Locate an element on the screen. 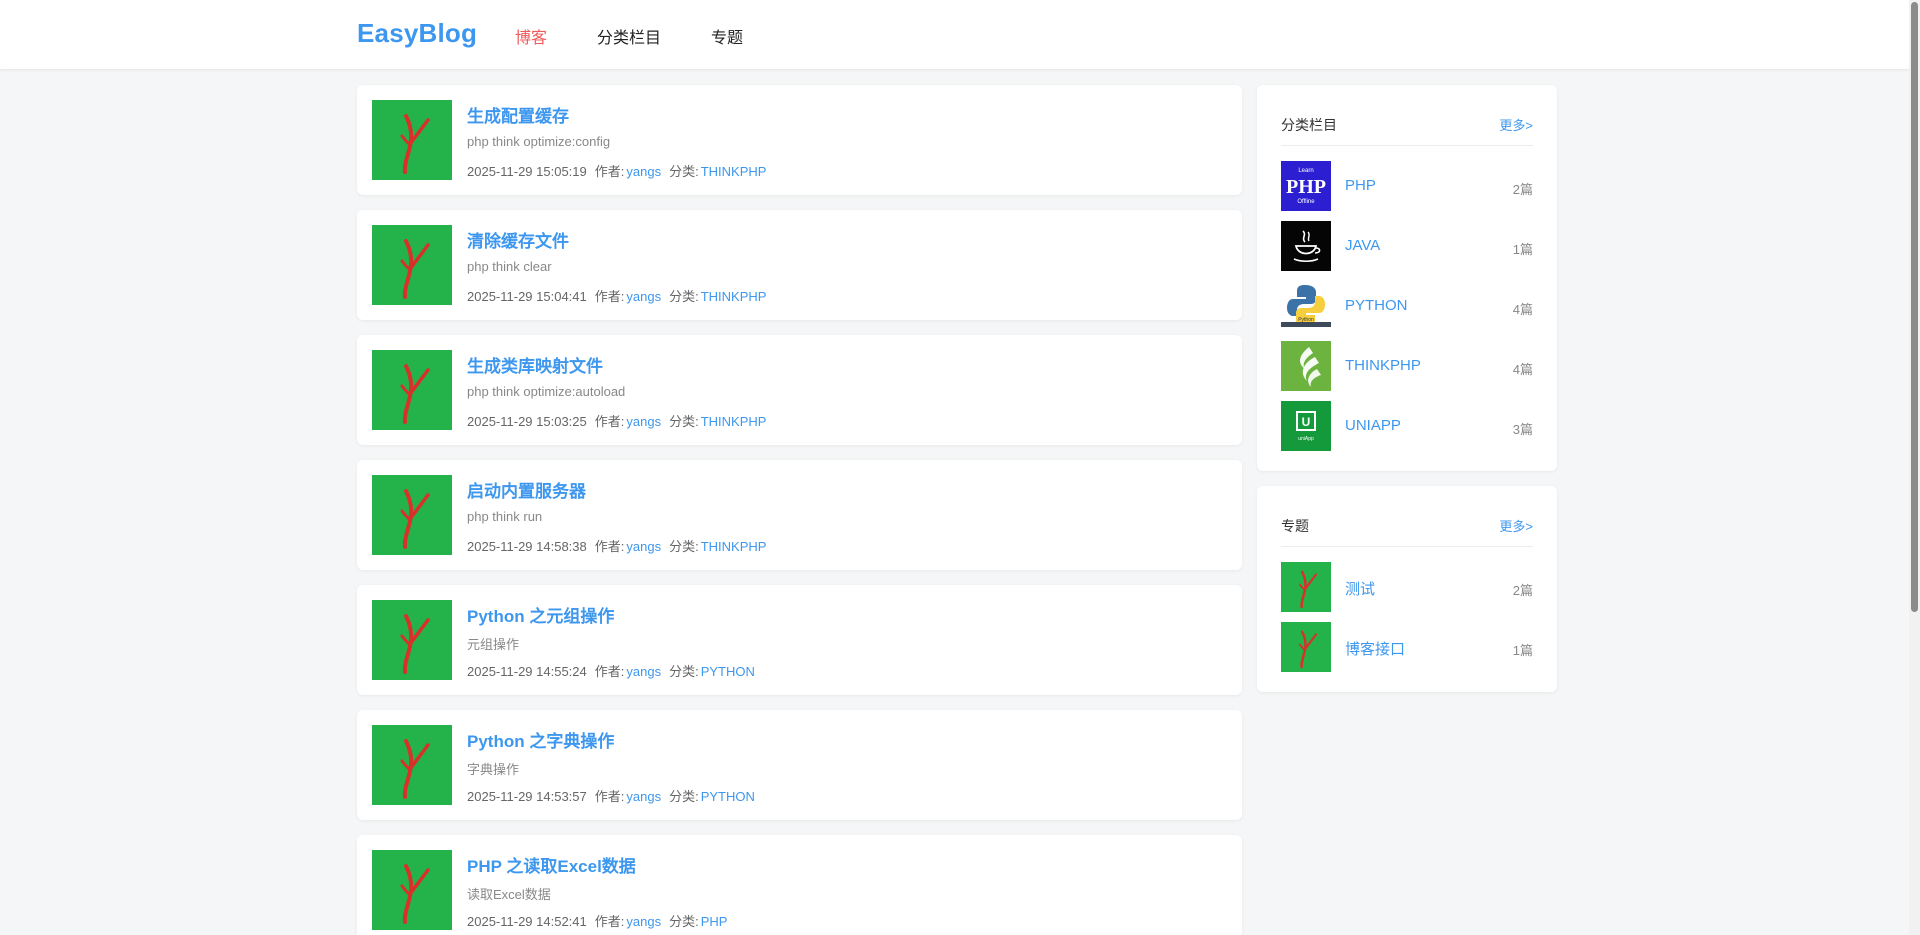 The width and height of the screenshot is (1920, 935). article-meta: 2025-11-29 15:03:25 作者: yangs 分类: THINKPHP is located at coordinates (616, 420).